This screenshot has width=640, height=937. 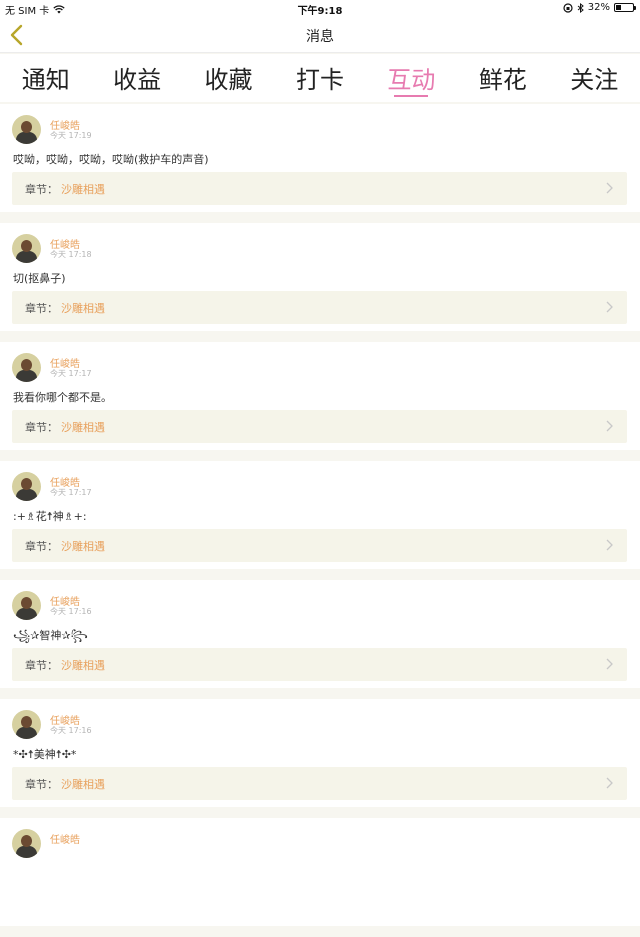 I want to click on page-title: 消息, so click(x=320, y=37).